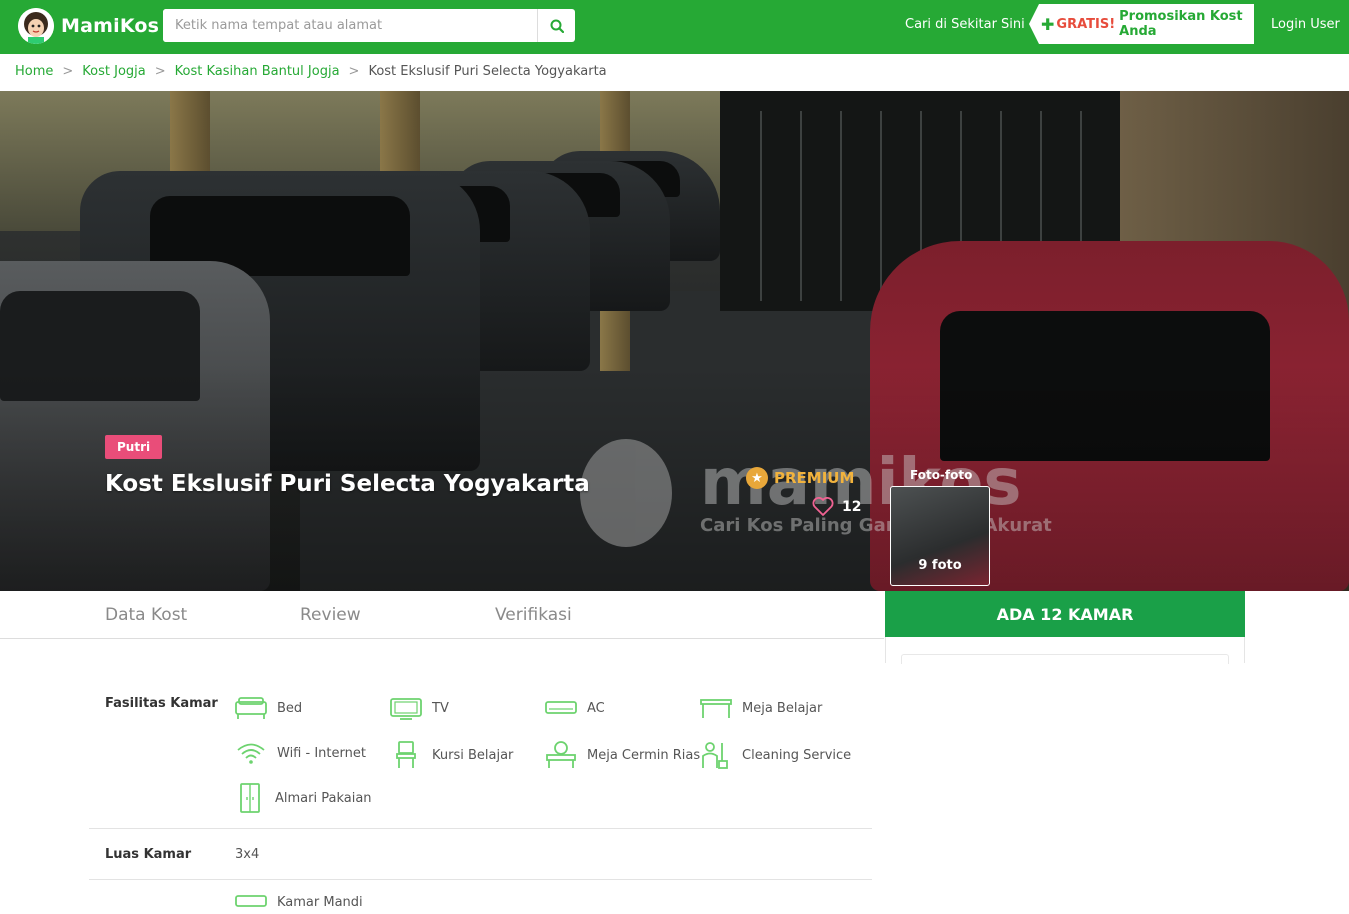 The image size is (1349, 914). Describe the element at coordinates (1065, 614) in the screenshot. I see `available-rooms-button: ADA 12 KAMAR` at that location.